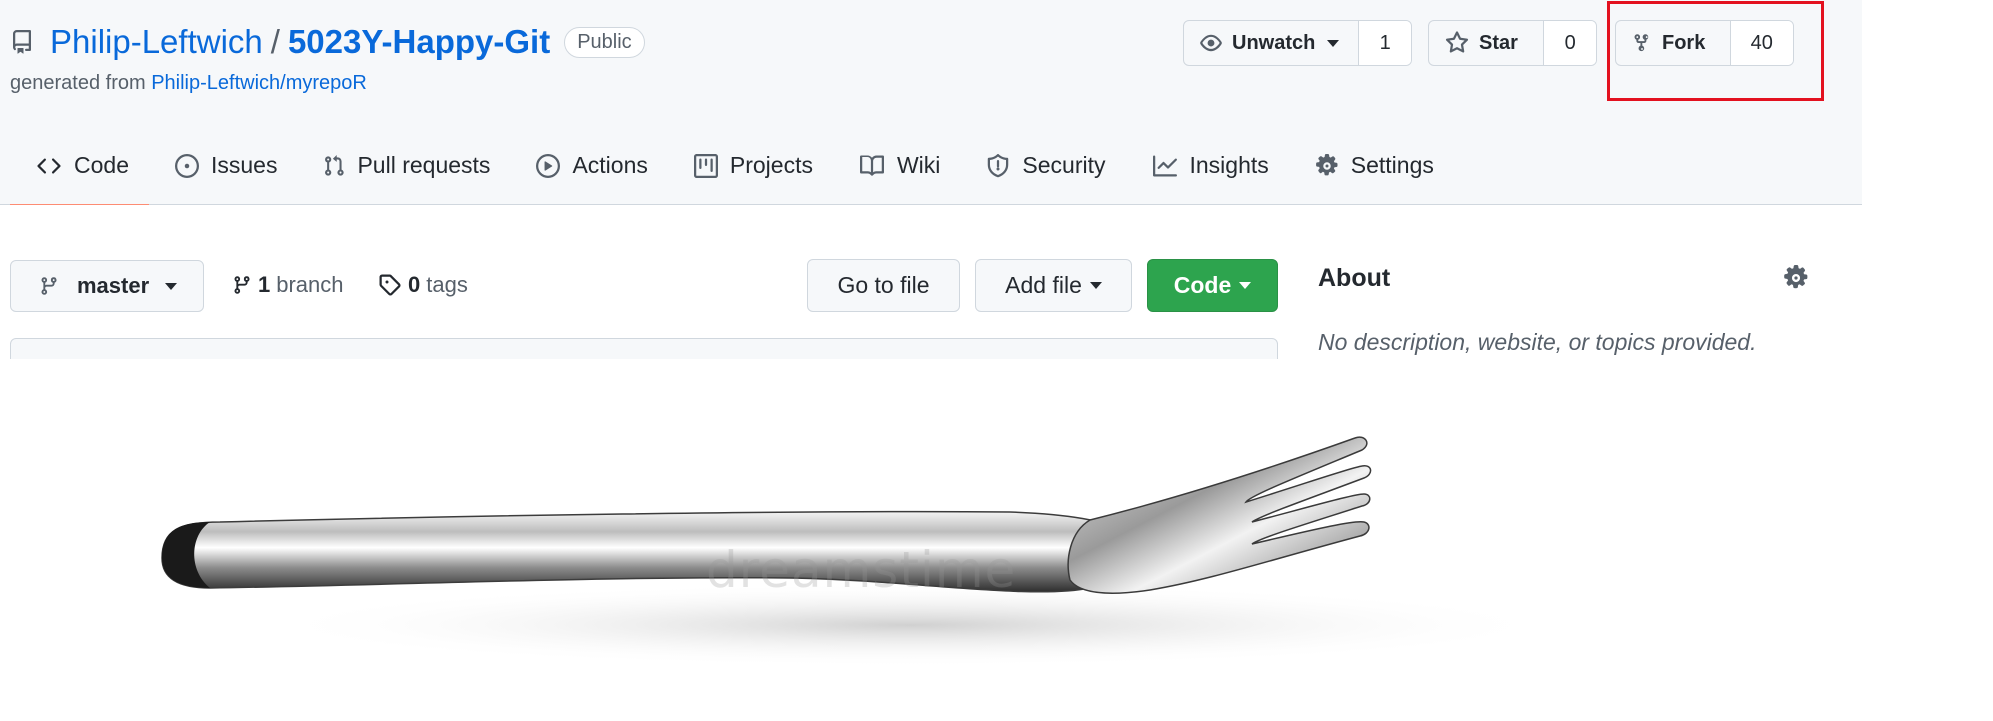 This screenshot has height=721, width=1993. What do you see at coordinates (447, 284) in the screenshot?
I see `tag-word: tags` at bounding box center [447, 284].